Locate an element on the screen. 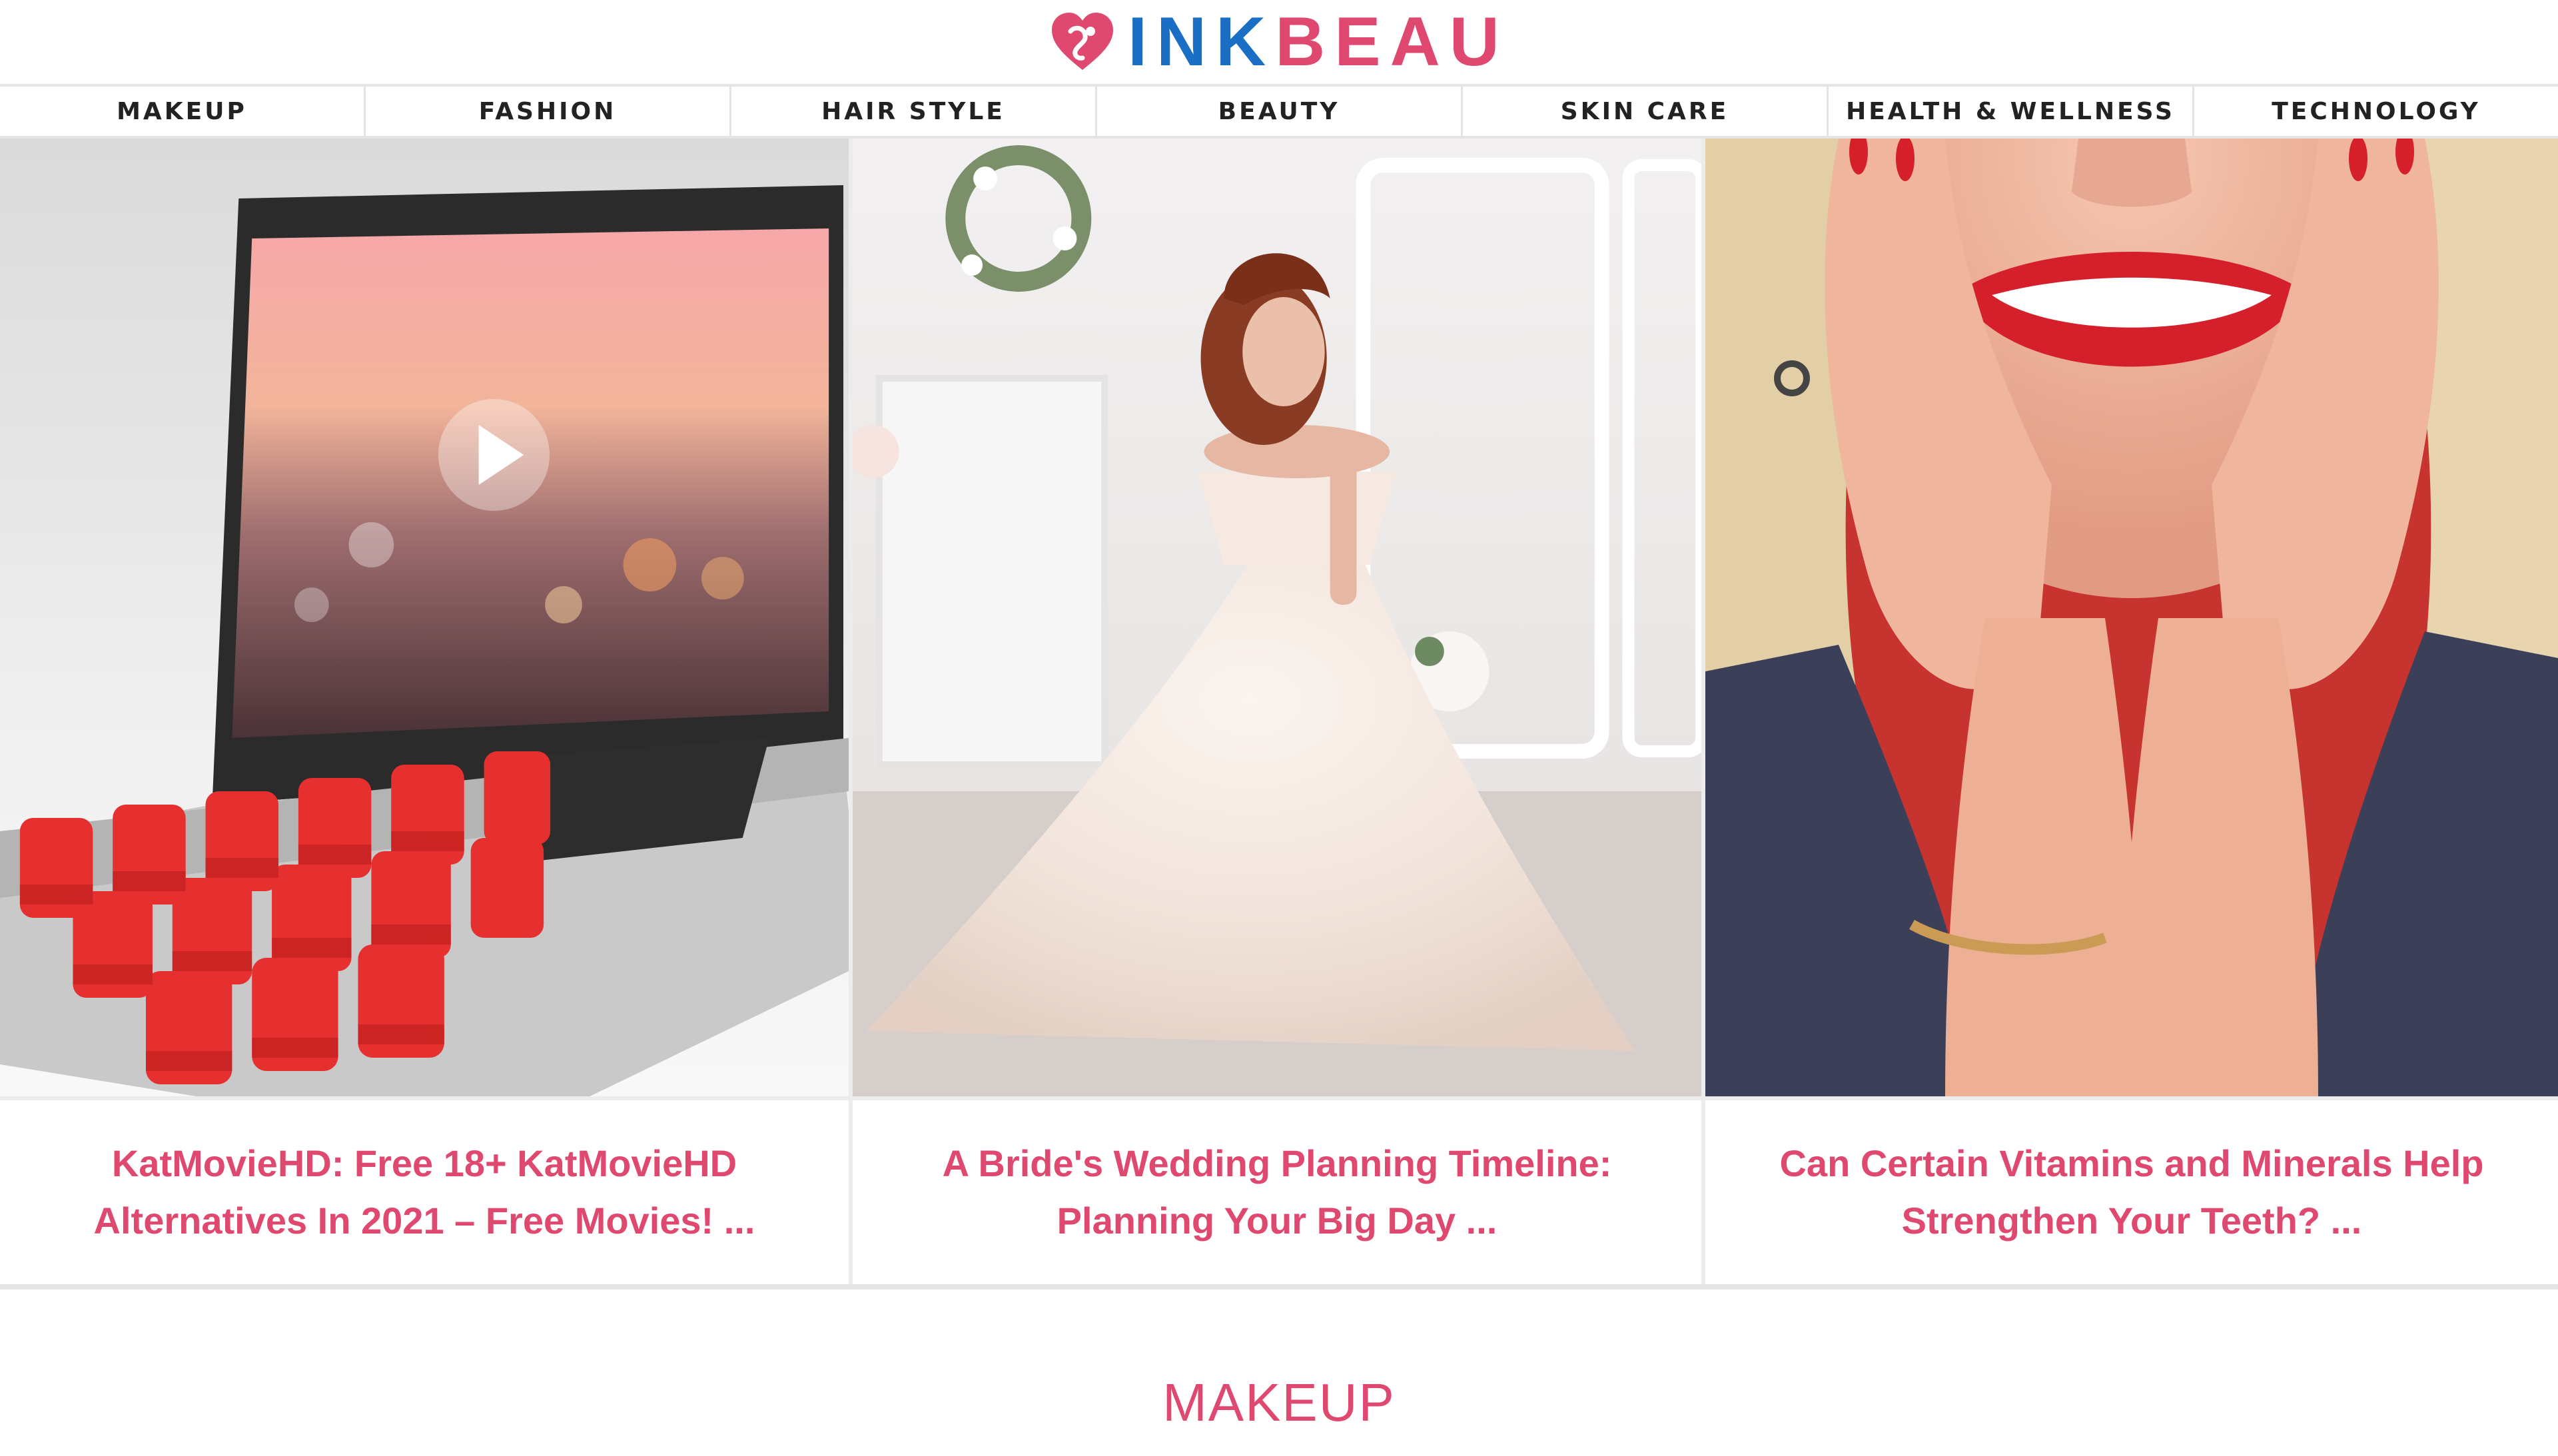 This screenshot has width=2558, height=1456. logo-text-ink: INK is located at coordinates (1202, 42).